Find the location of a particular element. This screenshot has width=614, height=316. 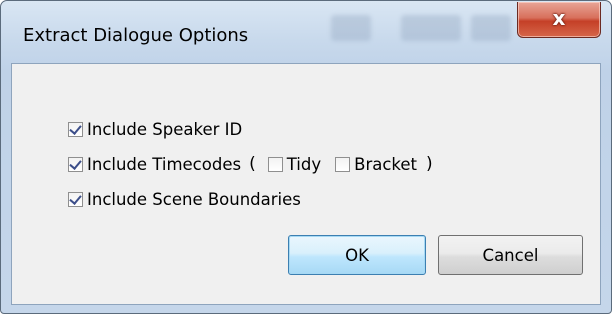

speaker-id-checkbox is located at coordinates (75, 129).